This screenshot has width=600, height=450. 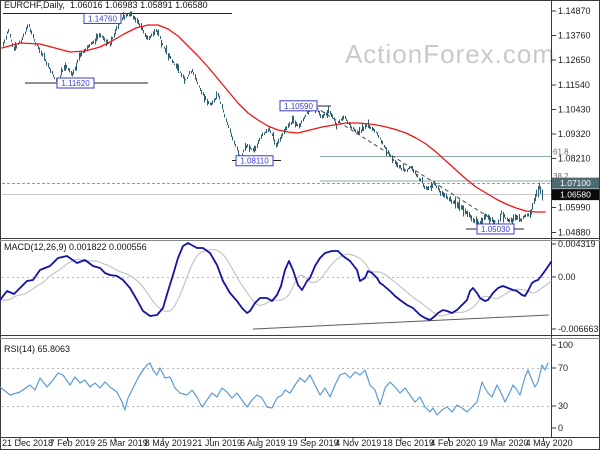 What do you see at coordinates (575, 195) in the screenshot?
I see `price-axis-tag-label: 1.06580` at bounding box center [575, 195].